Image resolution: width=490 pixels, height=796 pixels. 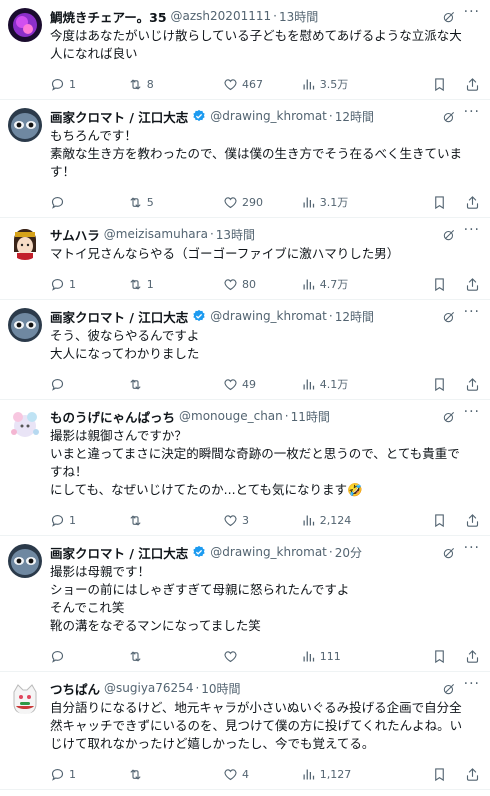 I want to click on retweet-icon, so click(x=135, y=774).